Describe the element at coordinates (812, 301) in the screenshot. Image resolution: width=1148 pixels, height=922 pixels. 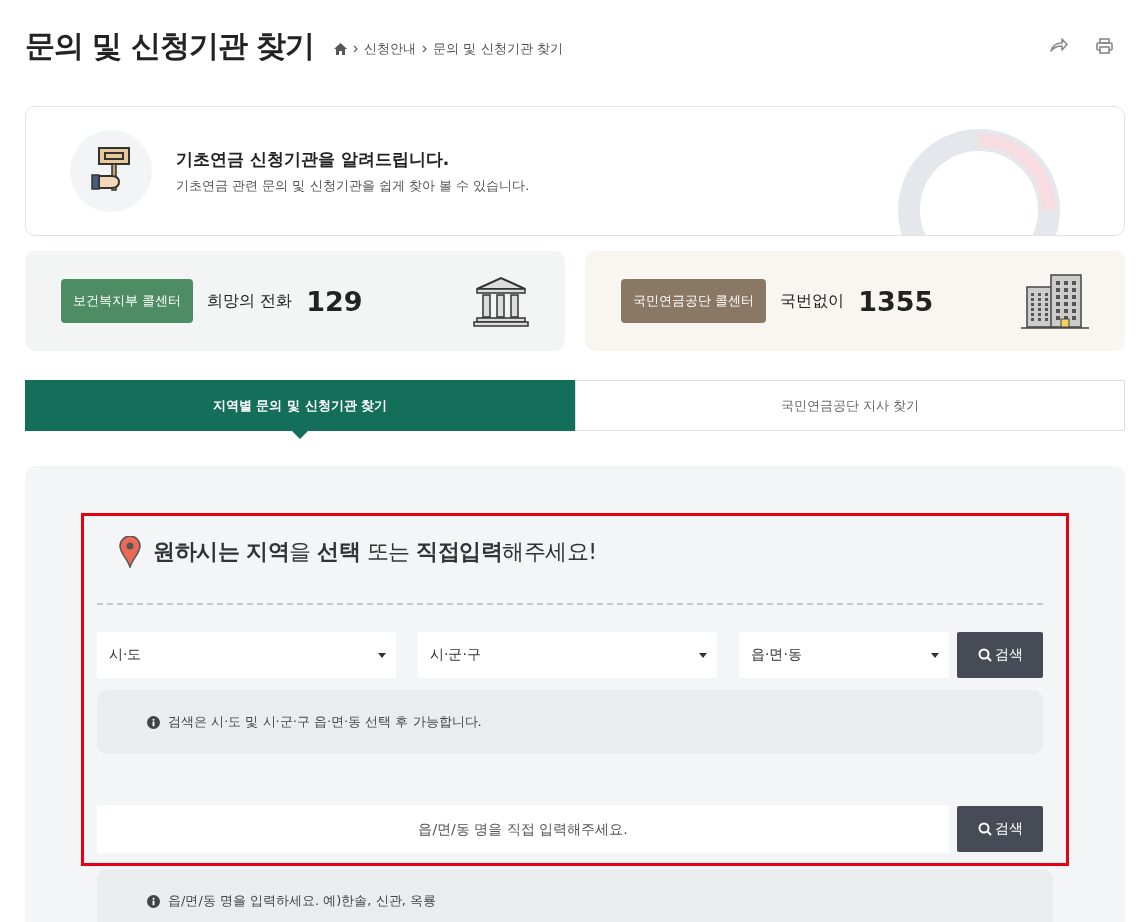
I see `call-center-label: 국번없이` at that location.